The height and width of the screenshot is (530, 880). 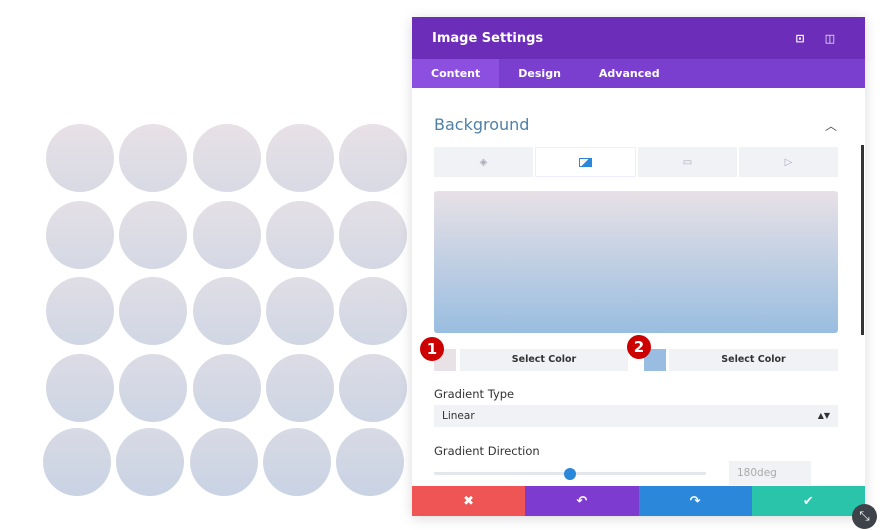 What do you see at coordinates (432, 349) in the screenshot?
I see `badge-1: 1` at bounding box center [432, 349].